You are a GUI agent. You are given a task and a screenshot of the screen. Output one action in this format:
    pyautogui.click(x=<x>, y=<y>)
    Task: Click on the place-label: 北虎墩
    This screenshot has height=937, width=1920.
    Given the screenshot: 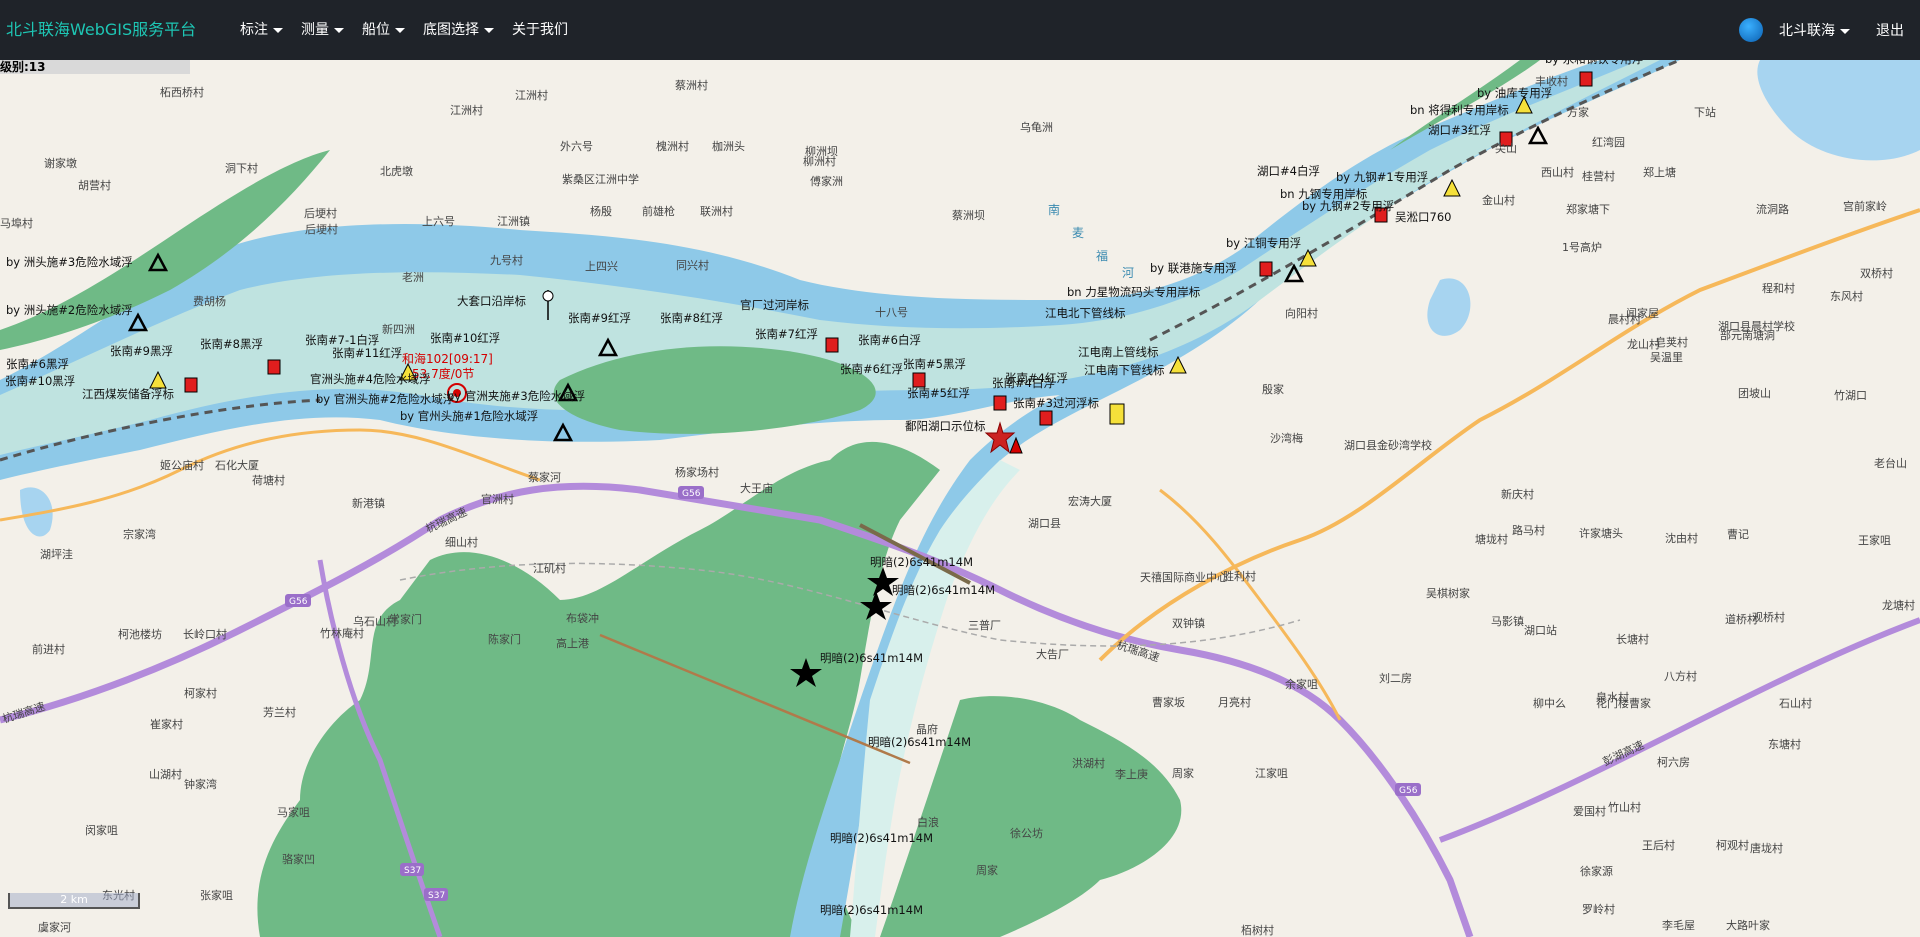 What is the action you would take?
    pyautogui.click(x=396, y=171)
    